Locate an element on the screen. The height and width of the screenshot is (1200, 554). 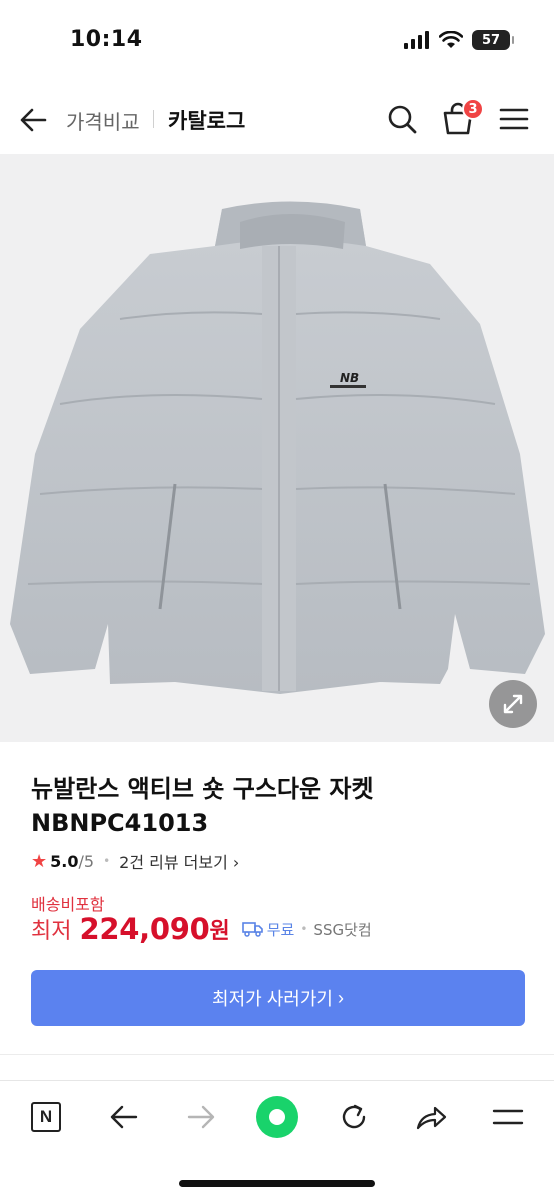
reload-icon is located at coordinates (354, 1116).